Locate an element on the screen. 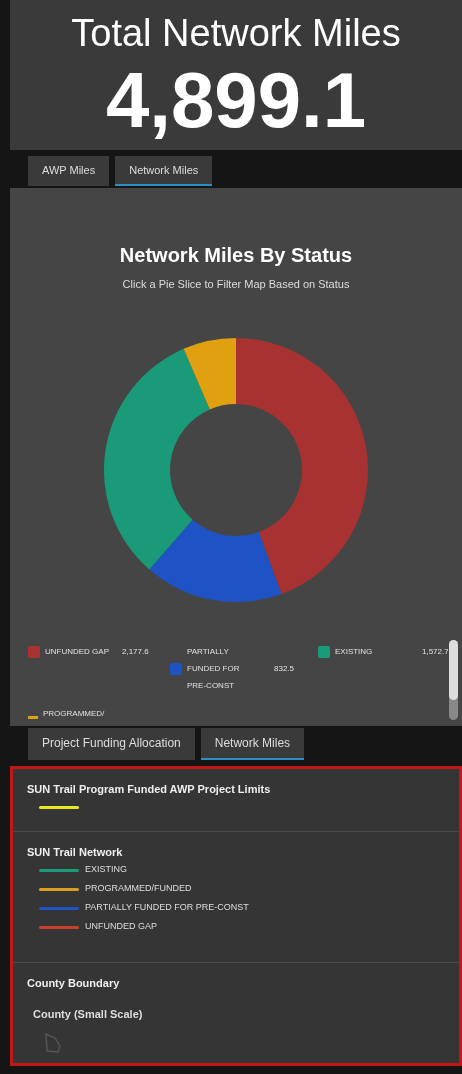 The image size is (462, 1074). legend-item-label: PARTIALLY FUNDED FOR PRE-CONST is located at coordinates (167, 908).